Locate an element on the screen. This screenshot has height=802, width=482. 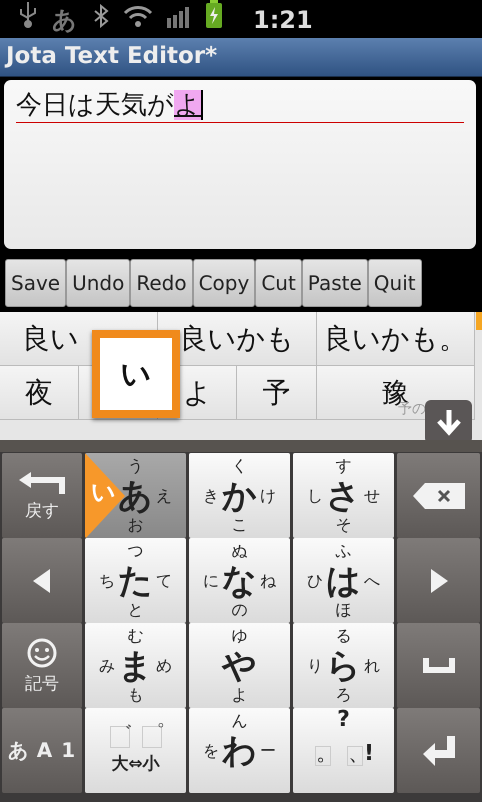
battery-icon is located at coordinates (214, 14).